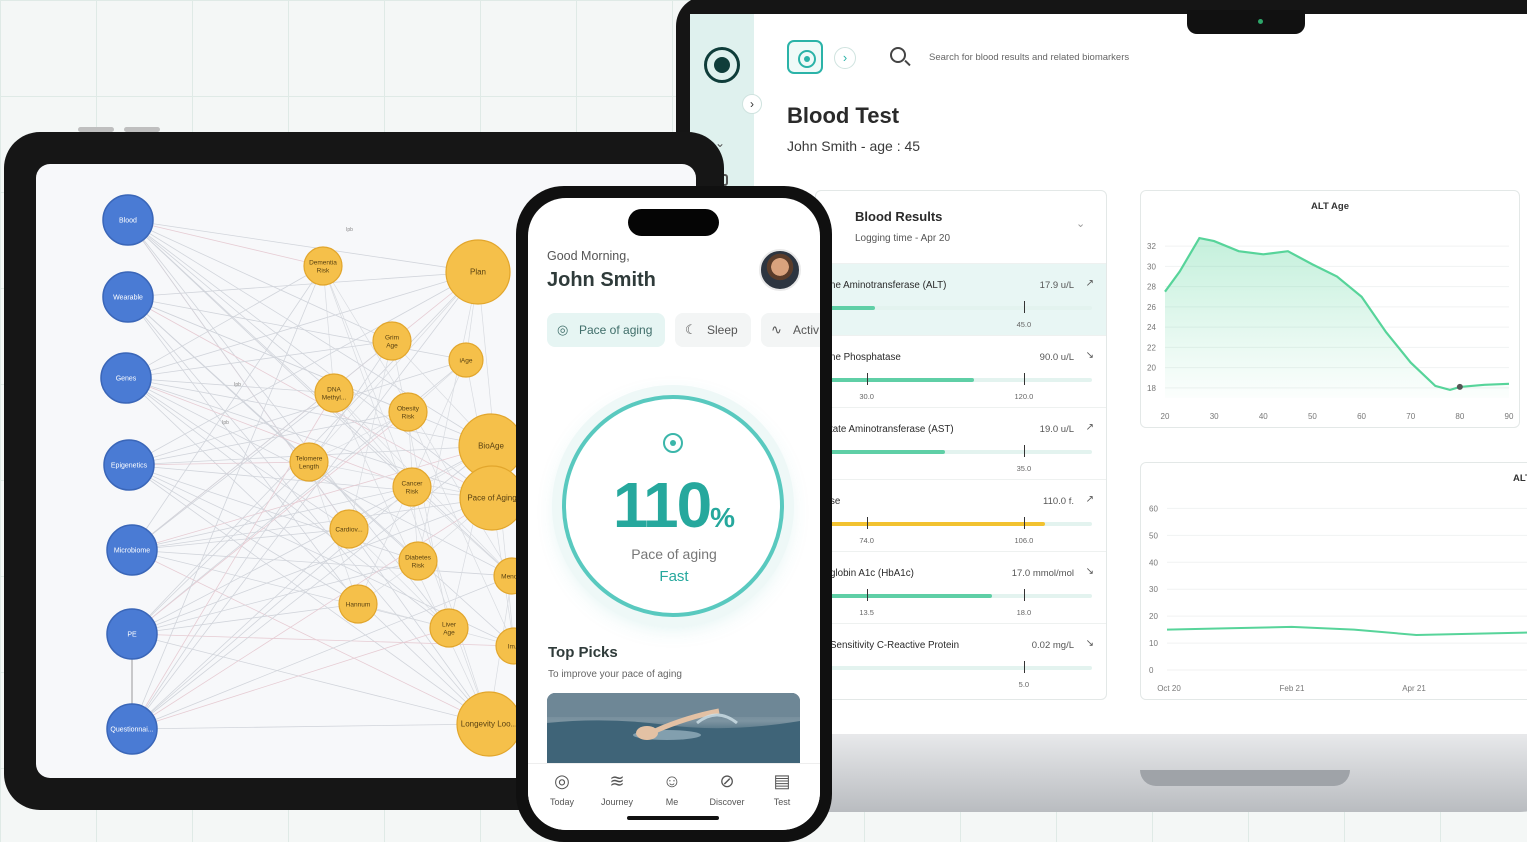 Image resolution: width=1527 pixels, height=842 pixels. What do you see at coordinates (128, 221) in the screenshot?
I see `graph-node-label: Blood` at bounding box center [128, 221].